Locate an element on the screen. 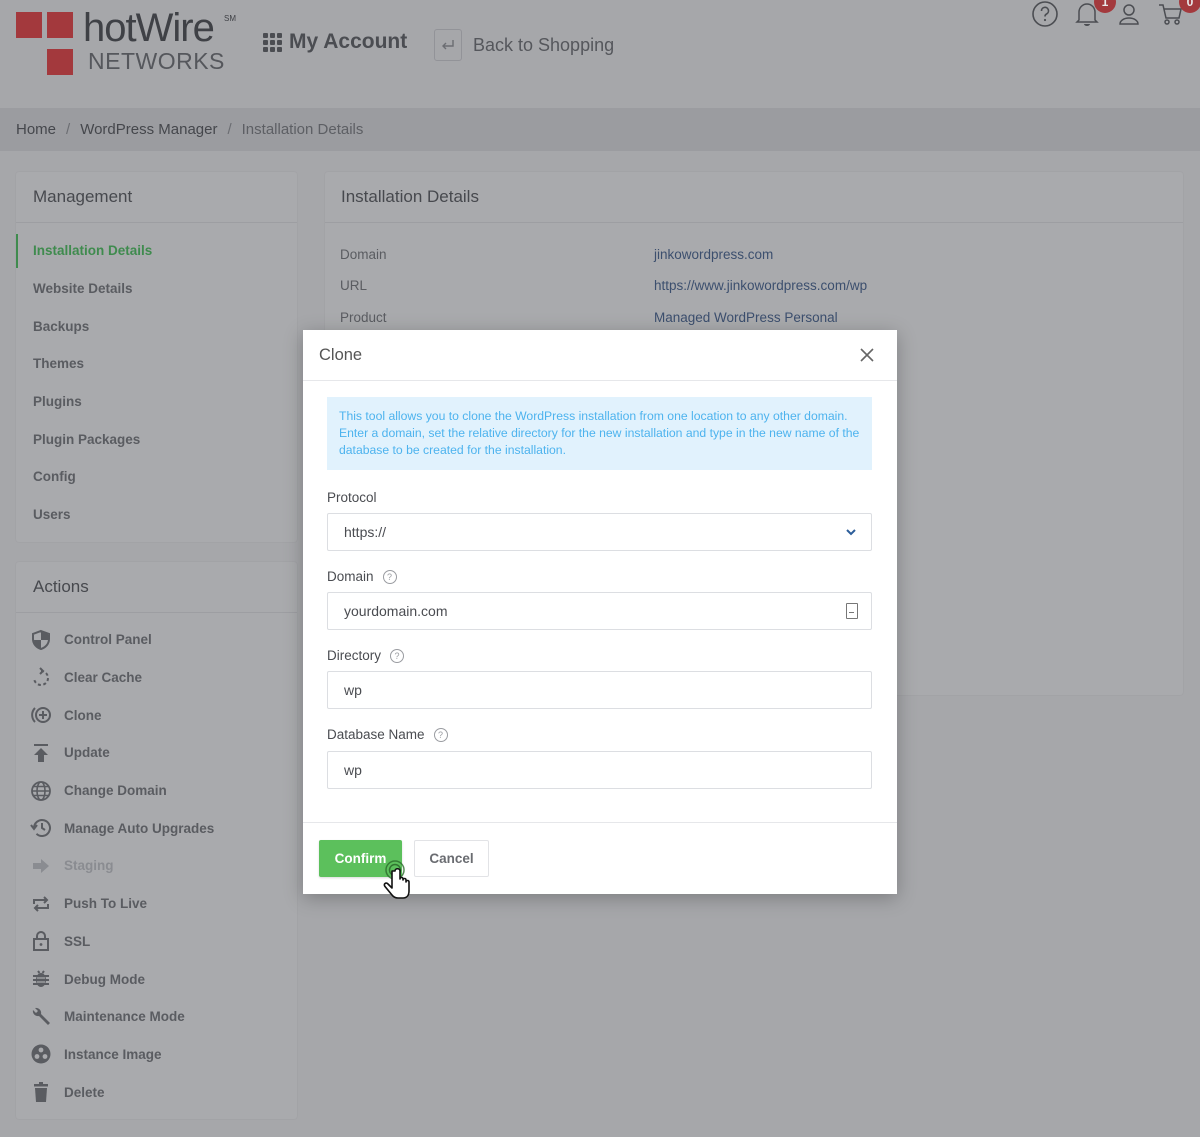  cart-icon: 0 is located at coordinates (1178, 15).